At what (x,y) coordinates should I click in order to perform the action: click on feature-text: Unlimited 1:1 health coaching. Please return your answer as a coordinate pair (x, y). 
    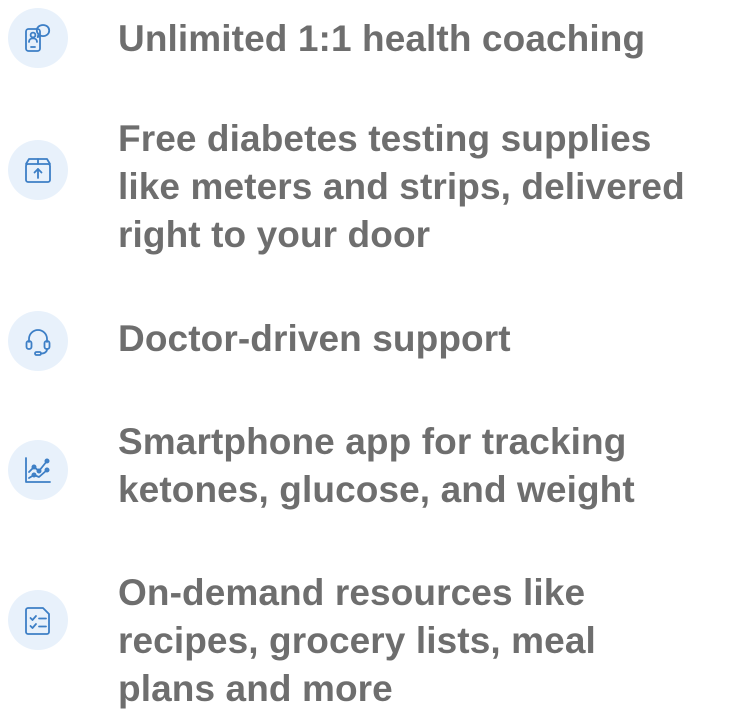
    Looking at the image, I should click on (431, 39).